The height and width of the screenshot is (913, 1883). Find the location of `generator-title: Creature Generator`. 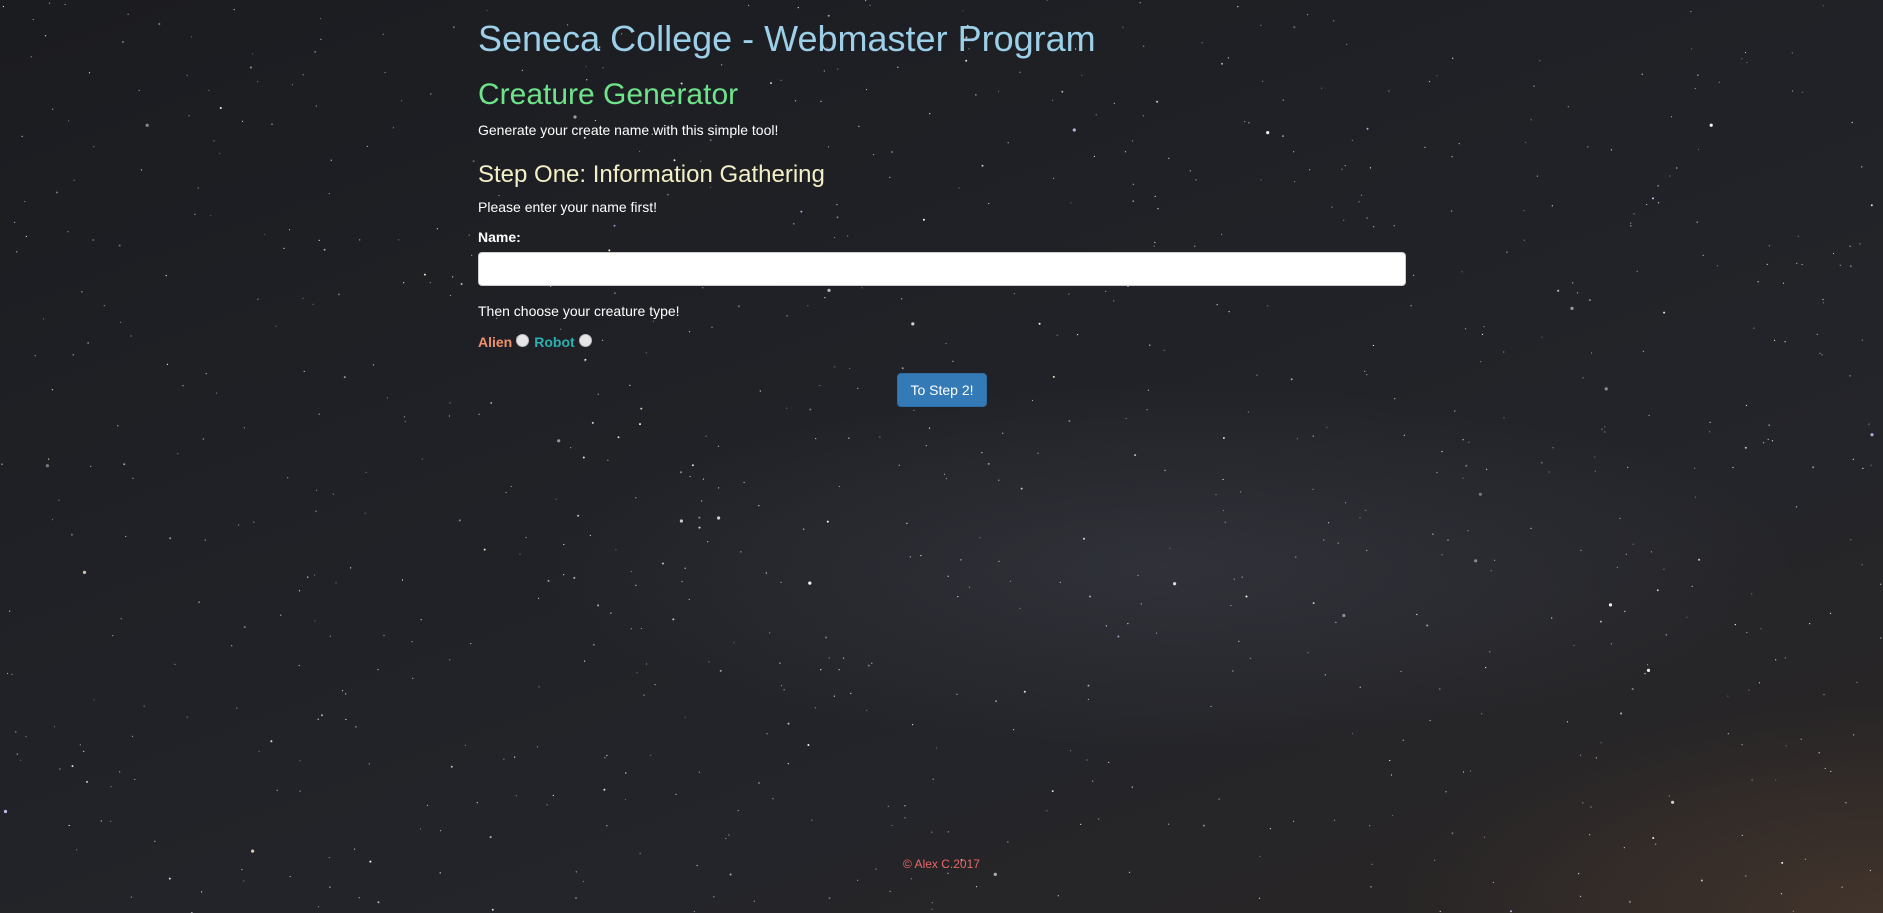

generator-title: Creature Generator is located at coordinates (608, 94).